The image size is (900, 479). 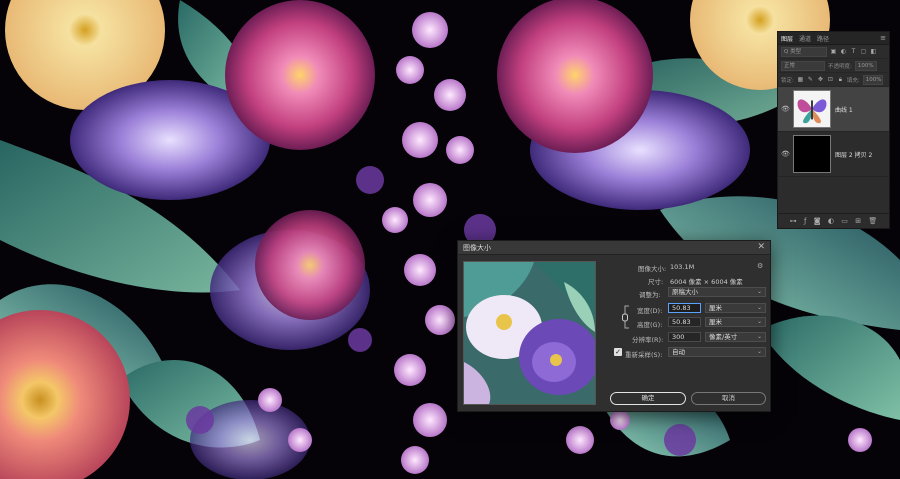 I want to click on dialog-titlebar: 图像大小 ✕, so click(x=614, y=248).